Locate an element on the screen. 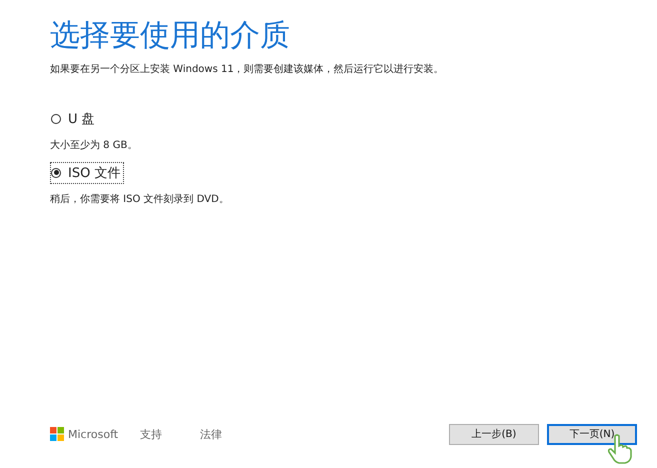  microsoft-logo-icon is located at coordinates (57, 434).